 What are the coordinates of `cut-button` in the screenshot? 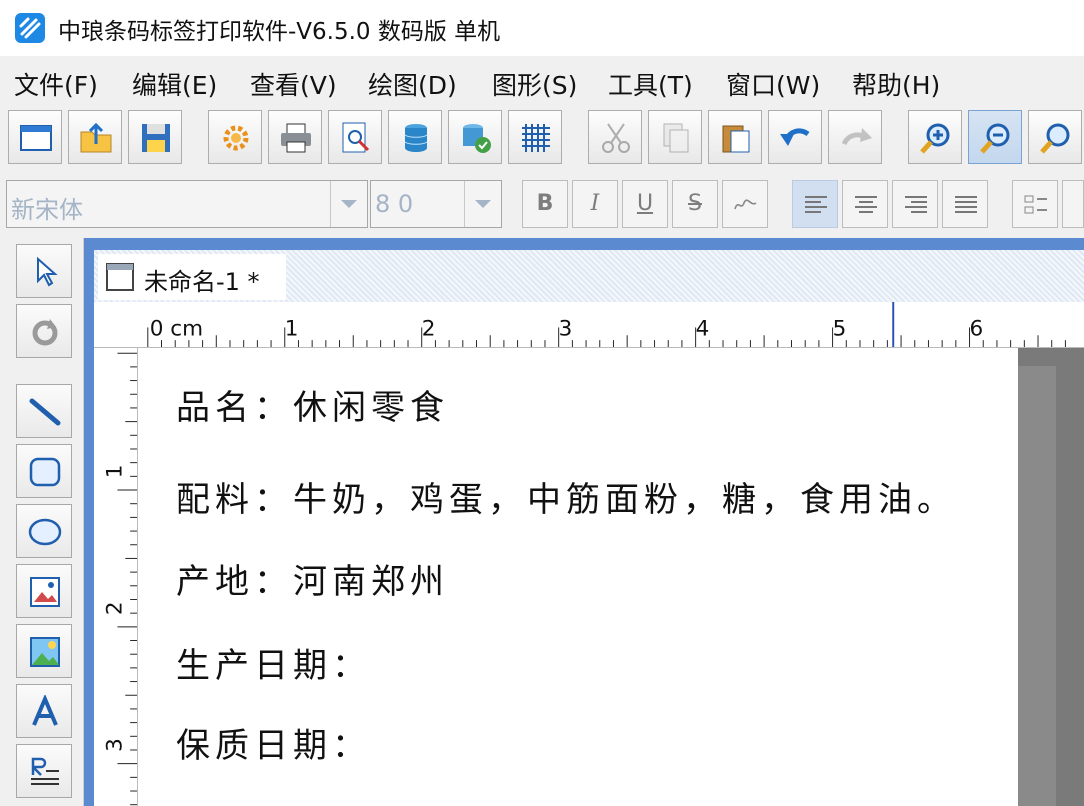 It's located at (615, 137).